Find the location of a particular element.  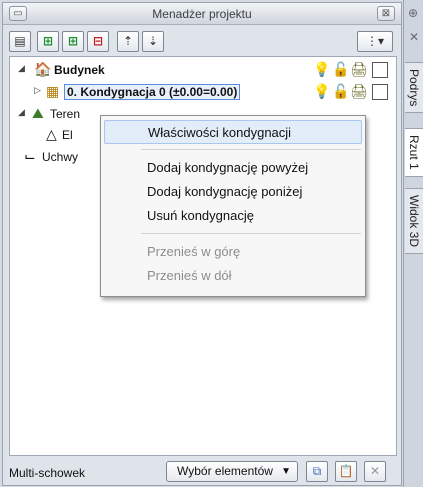

selection-dropdown: Wybór elementów ▼ is located at coordinates (232, 471).